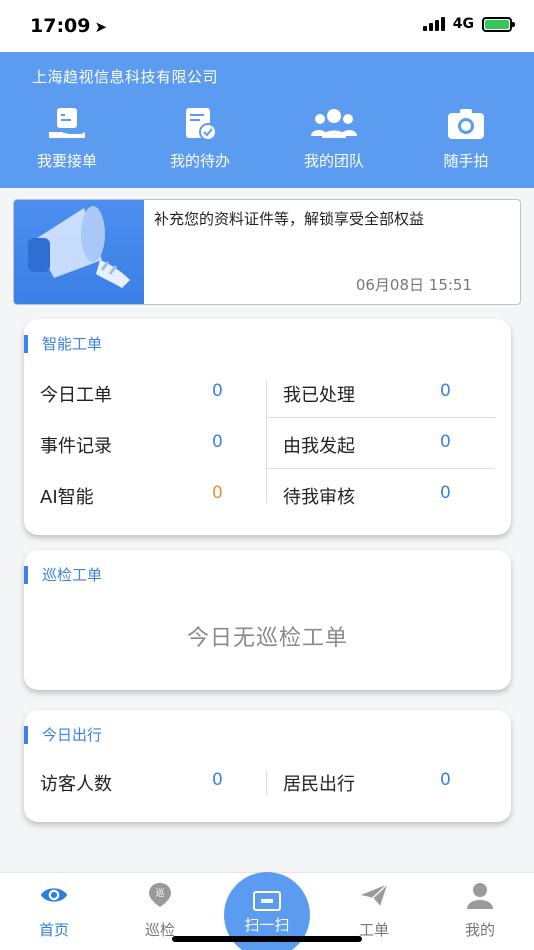 This screenshot has height=950, width=534. Describe the element at coordinates (374, 894) in the screenshot. I see `paper-plane-icon` at that location.